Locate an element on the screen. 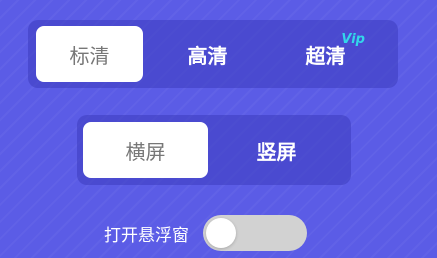  float-window-label: 打开悬浮窗 is located at coordinates (146, 235).